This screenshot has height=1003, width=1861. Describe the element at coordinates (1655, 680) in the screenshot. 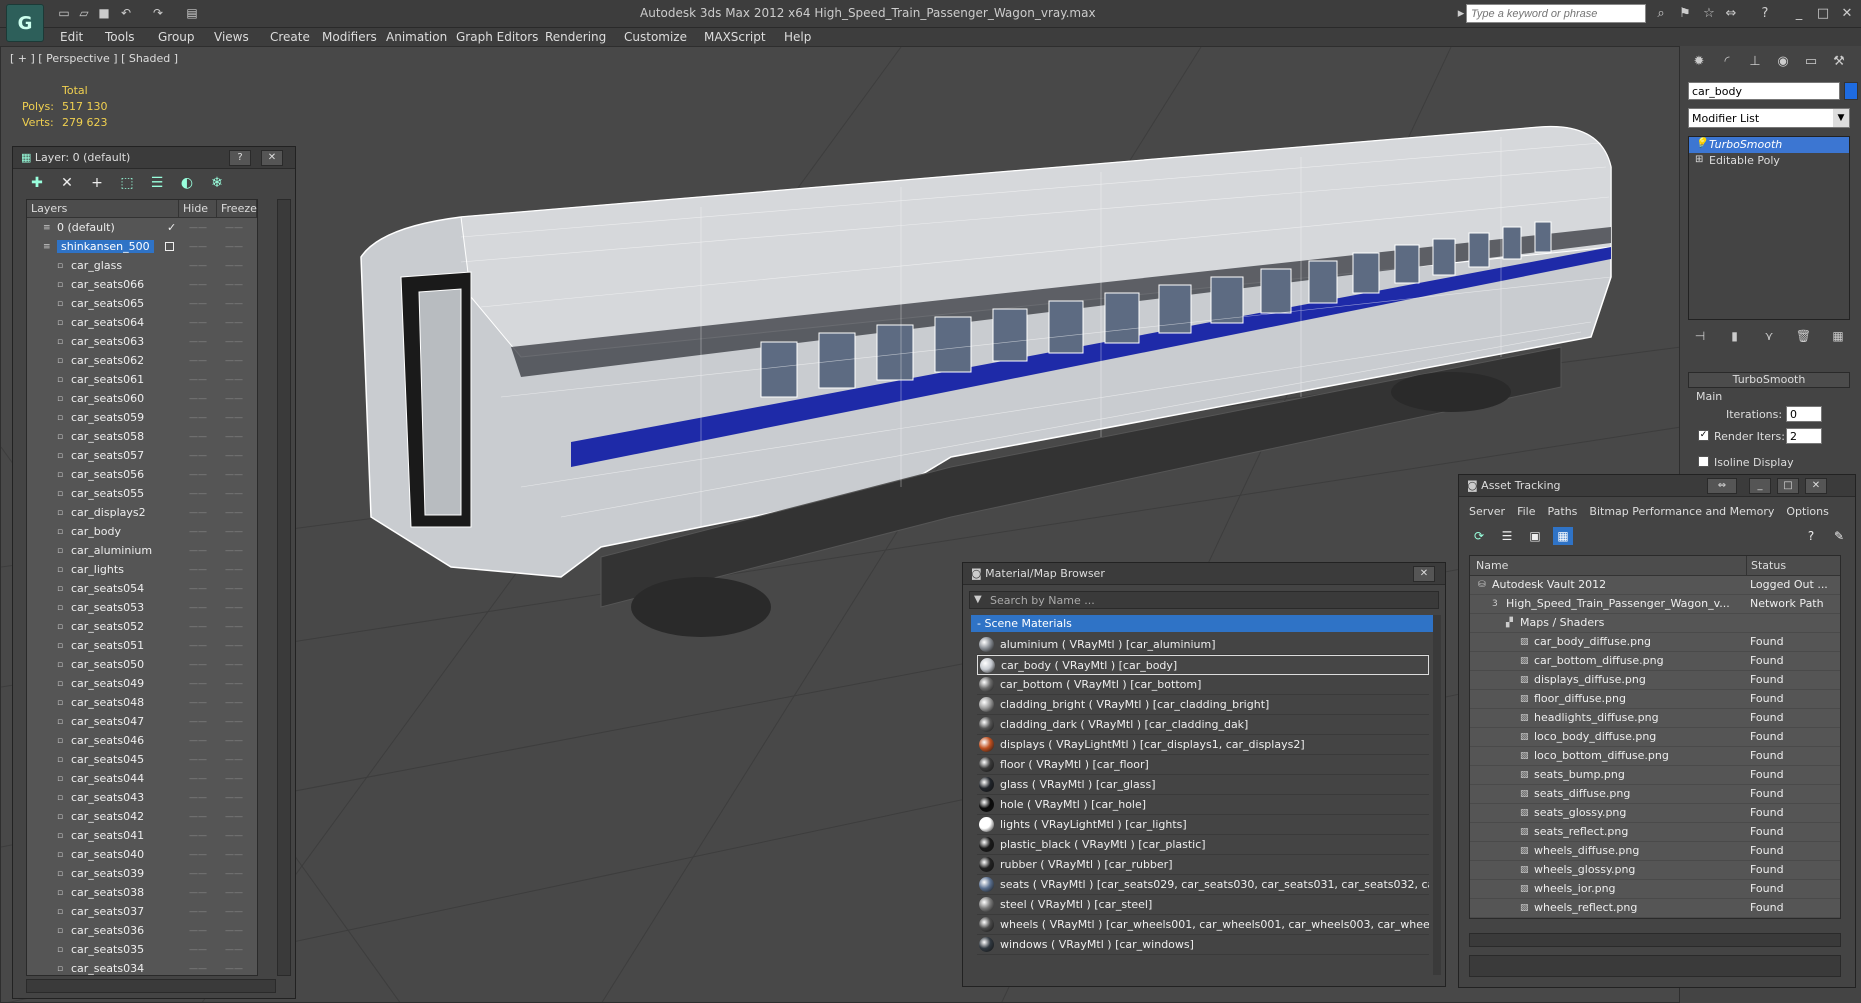

I see `asset-row: ▧ displays_diffuse.png Found` at that location.